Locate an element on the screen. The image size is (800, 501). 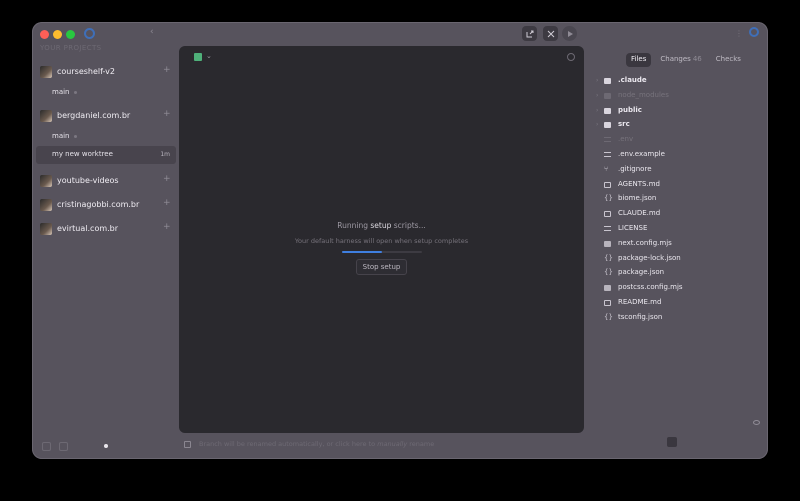
file-name: .env is located at coordinates (626, 139).